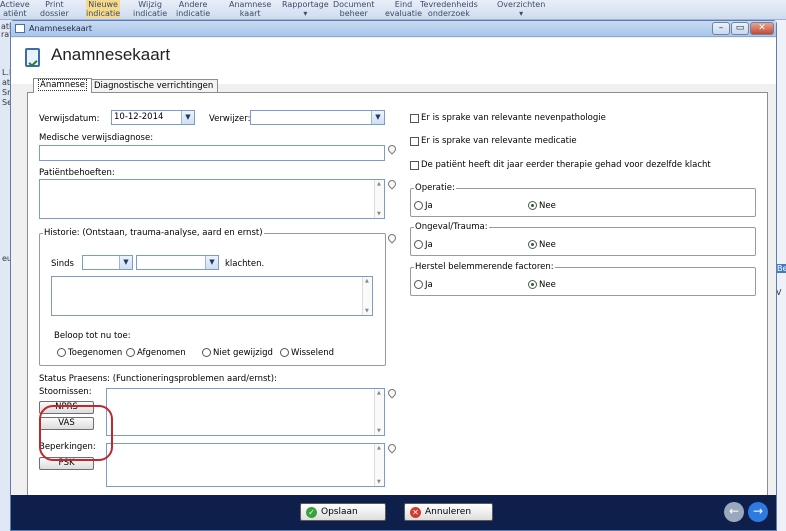 The image size is (786, 531). Describe the element at coordinates (77, 173) in the screenshot. I see `patientbehoeften-label: Patiëntbehoeften:` at that location.